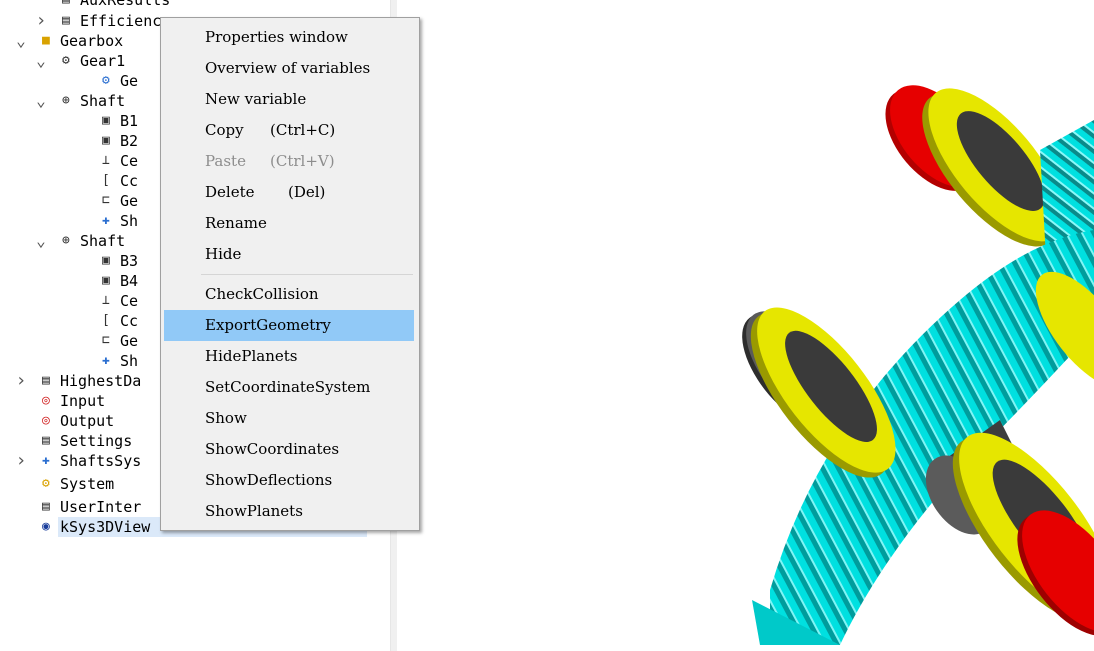  I want to click on menu-item-label: Overview of variables, so click(288, 68).